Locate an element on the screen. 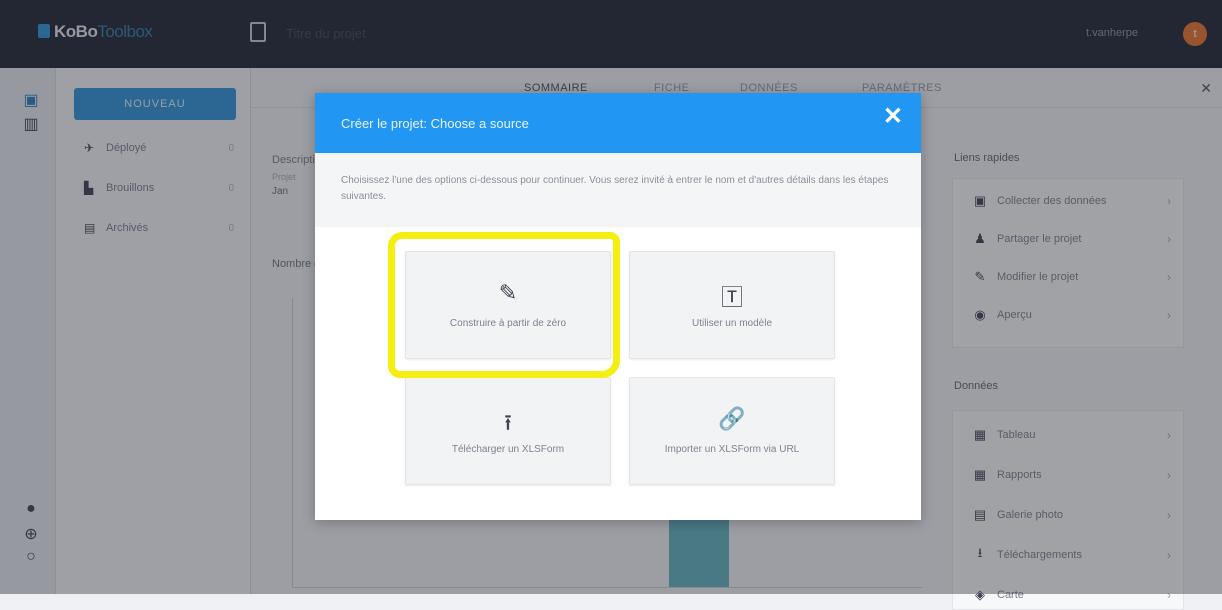 The width and height of the screenshot is (1222, 610). modal-title: Créer le projet: Choose a source is located at coordinates (435, 123).